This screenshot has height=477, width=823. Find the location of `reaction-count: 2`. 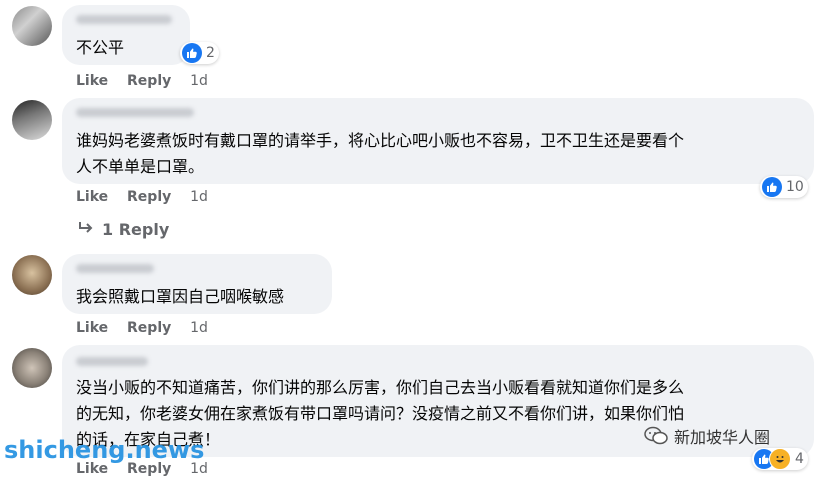

reaction-count: 2 is located at coordinates (199, 53).